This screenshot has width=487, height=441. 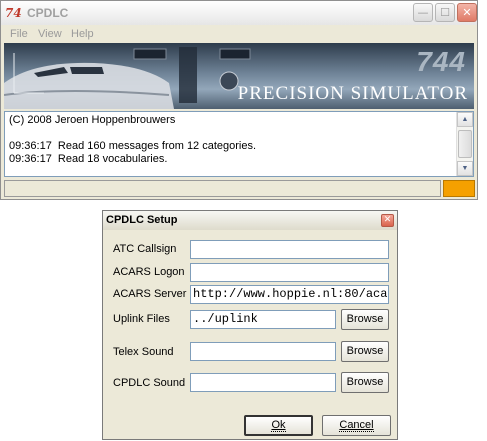 I want to click on menu-view: View, so click(x=50, y=34).